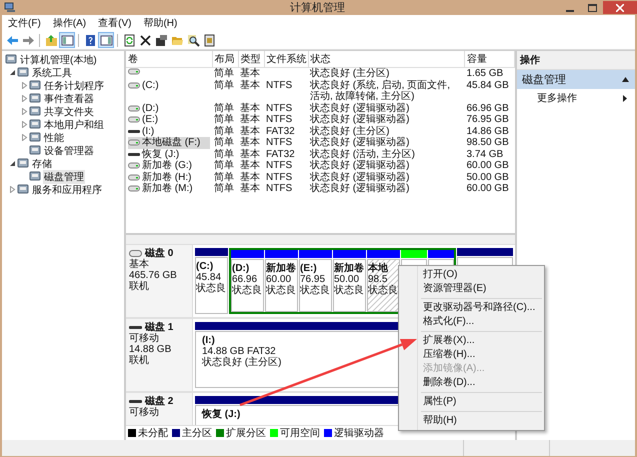 The width and height of the screenshot is (637, 457). Describe the element at coordinates (225, 59) in the screenshot. I see `column-header: 布局` at that location.